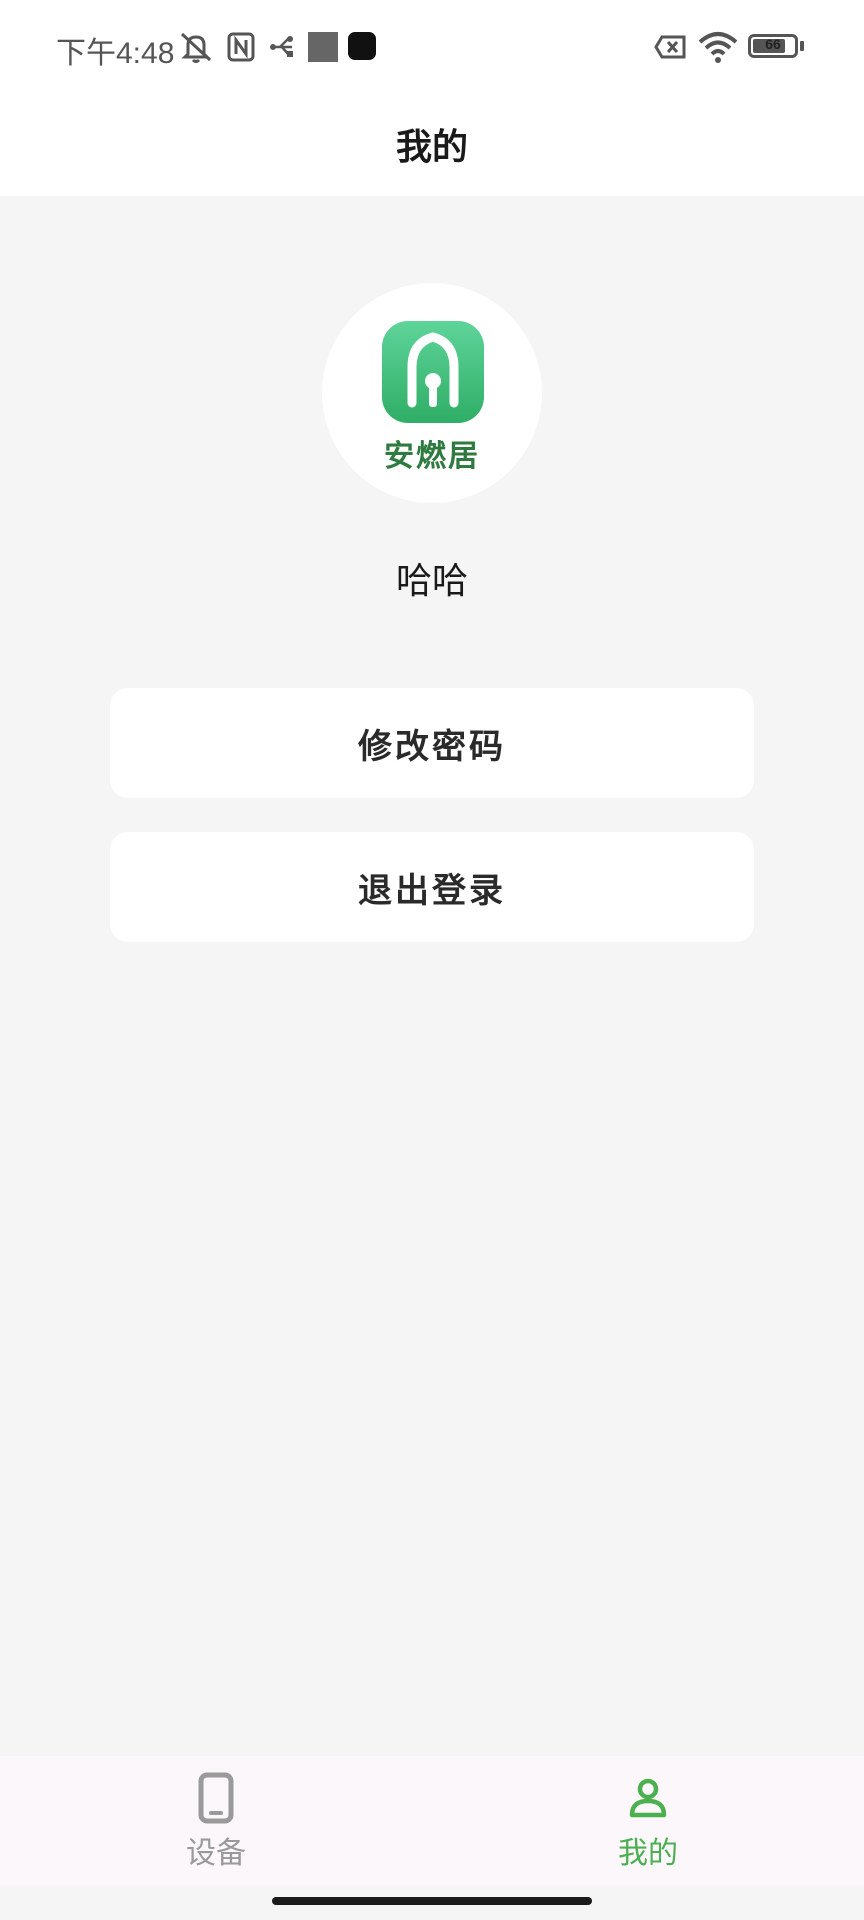 The width and height of the screenshot is (864, 1920). I want to click on phone-icon, so click(216, 1798).